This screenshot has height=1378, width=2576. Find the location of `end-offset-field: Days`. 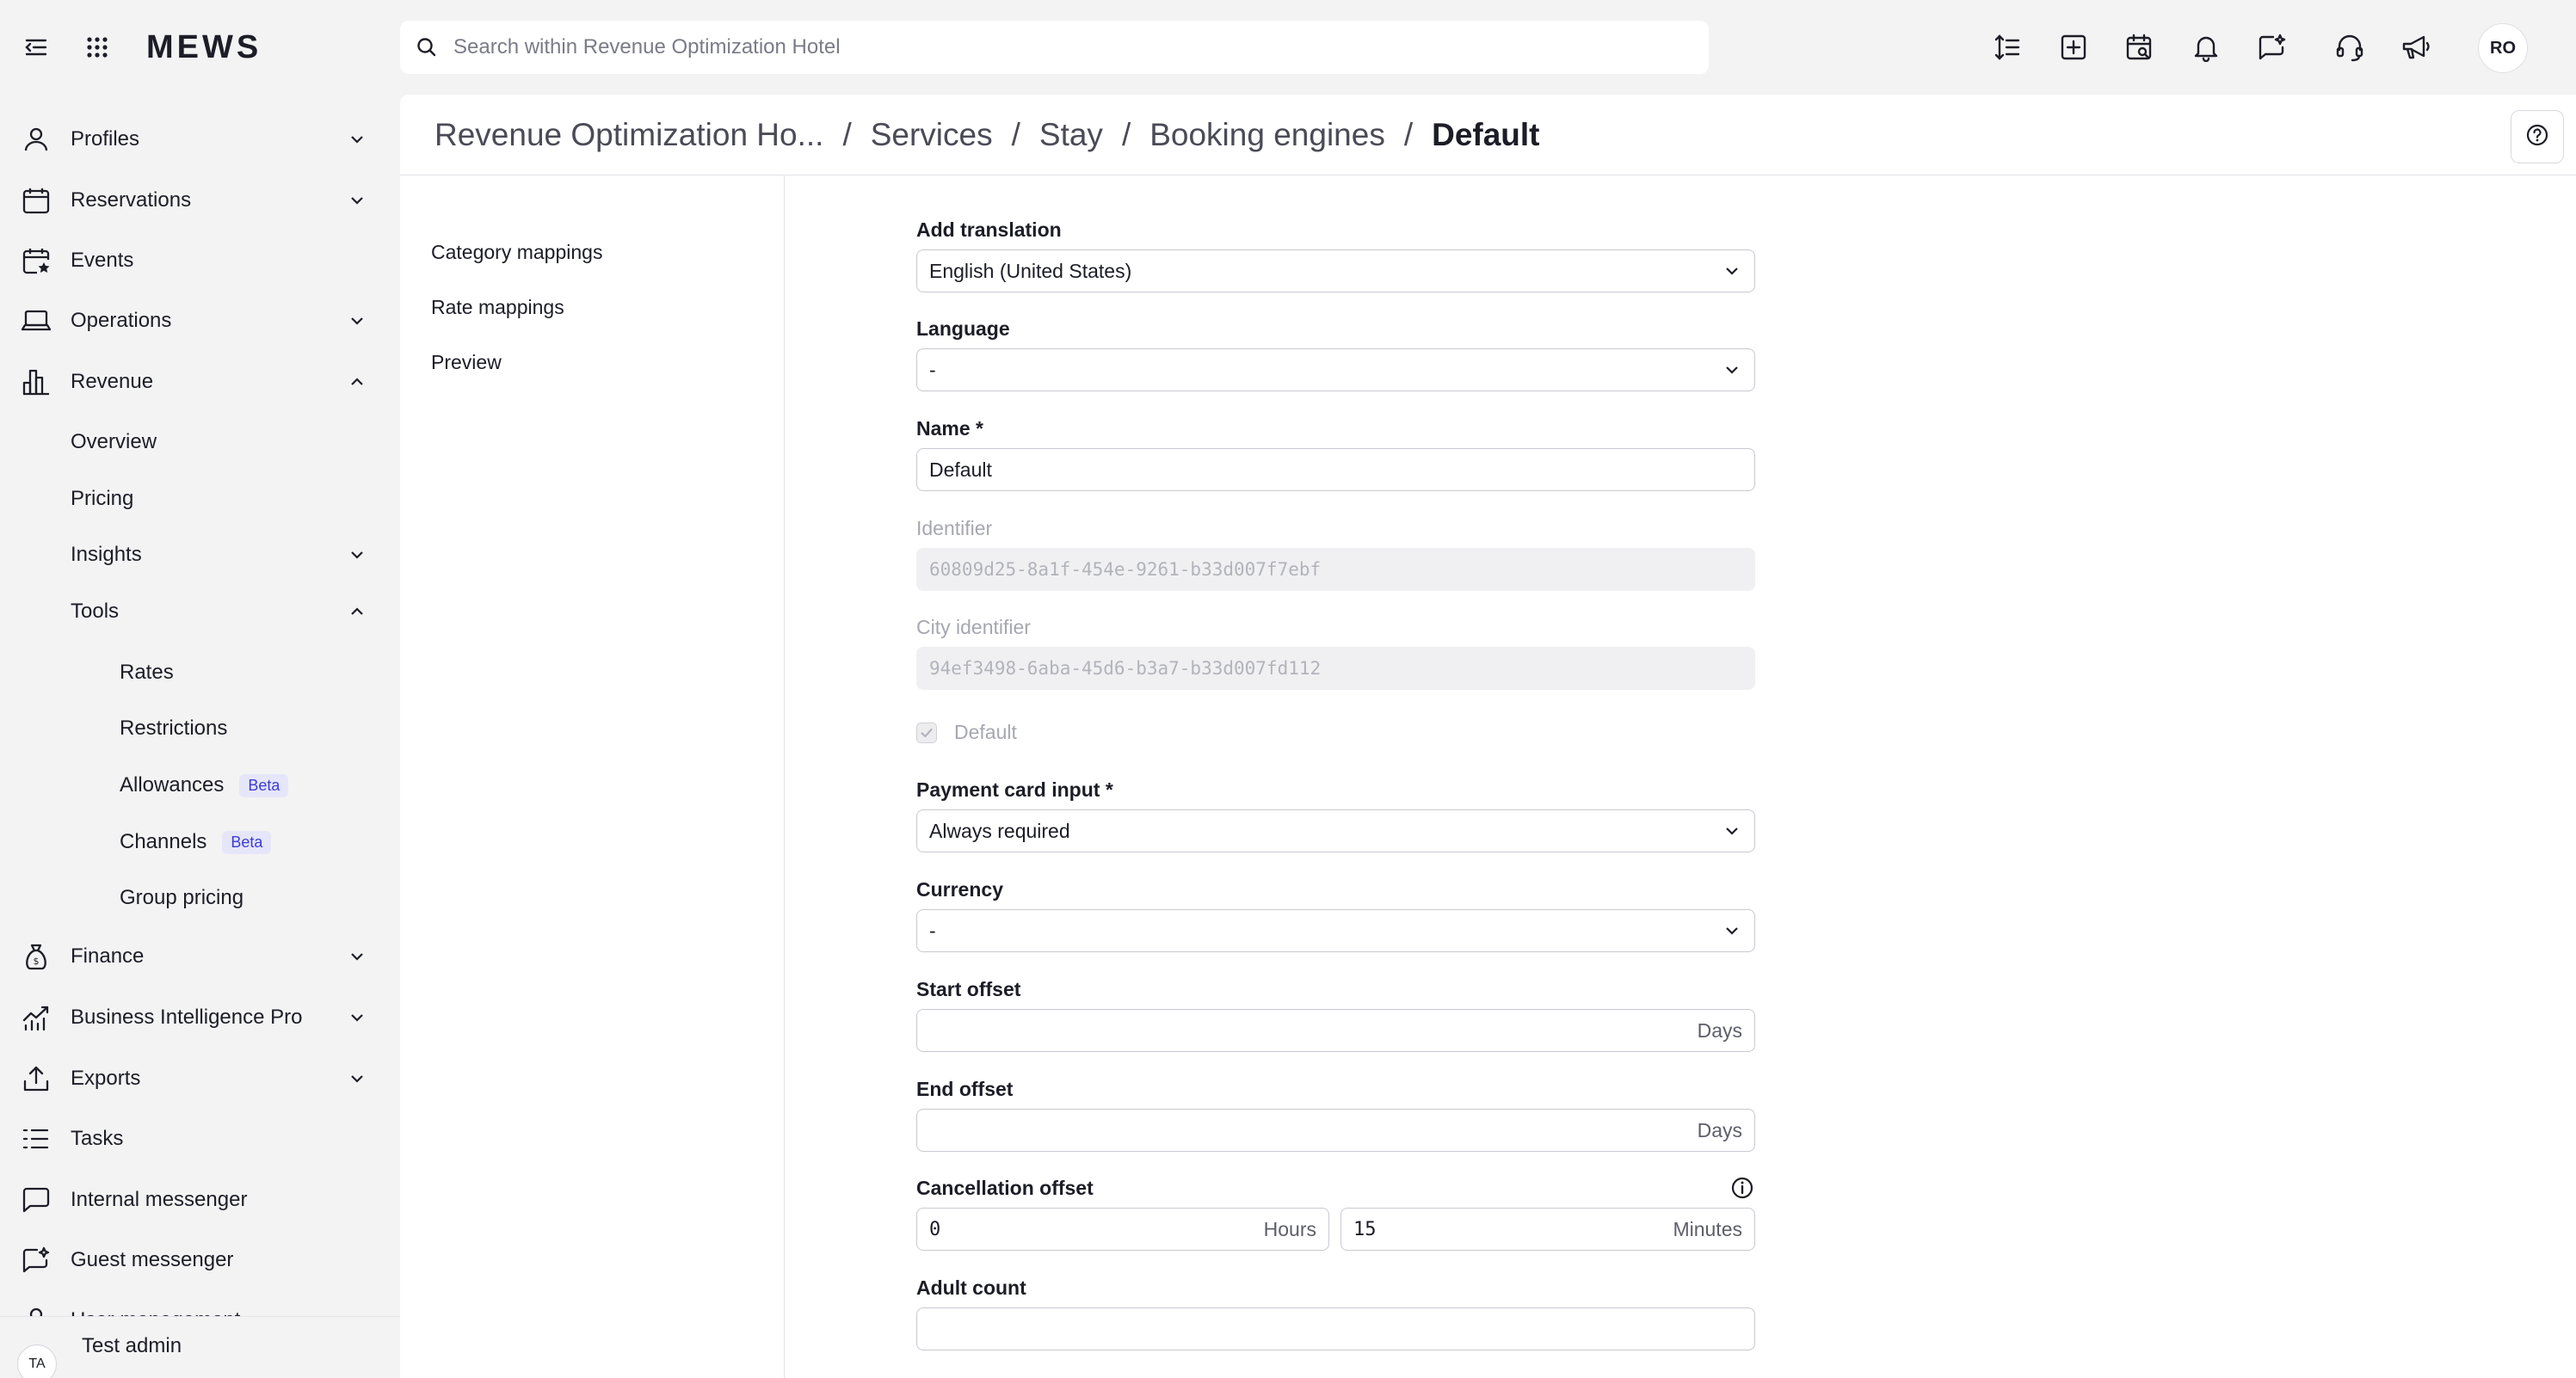

end-offset-field: Days is located at coordinates (1336, 1130).